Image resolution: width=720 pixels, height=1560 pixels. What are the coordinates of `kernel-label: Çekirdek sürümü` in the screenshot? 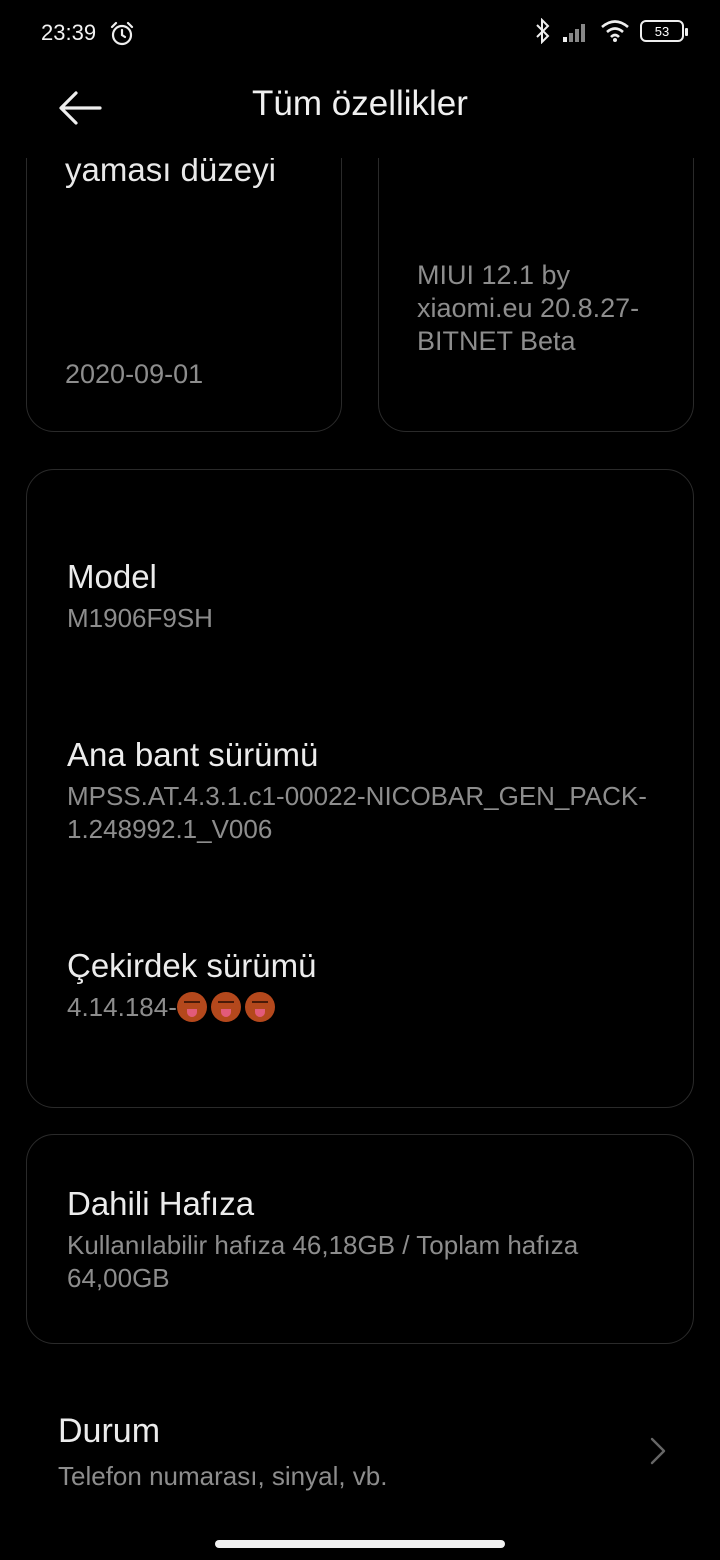 It's located at (192, 965).